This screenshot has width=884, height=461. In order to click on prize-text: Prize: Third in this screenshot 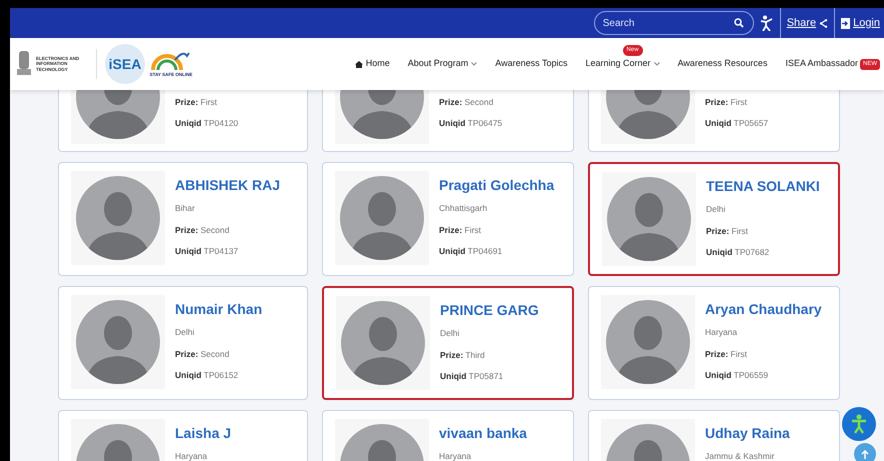, I will do `click(463, 355)`.